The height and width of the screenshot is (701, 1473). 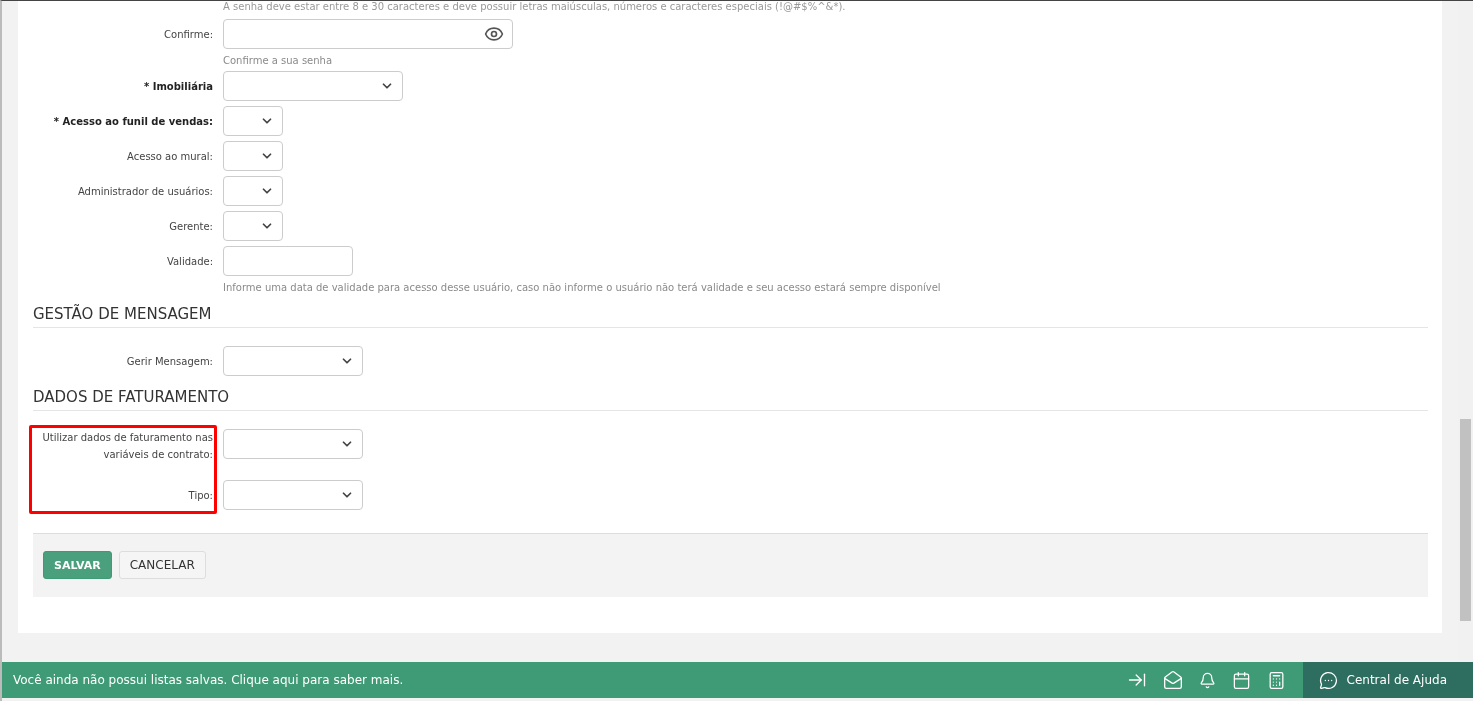 I want to click on field-label: Confirme:, so click(x=188, y=34).